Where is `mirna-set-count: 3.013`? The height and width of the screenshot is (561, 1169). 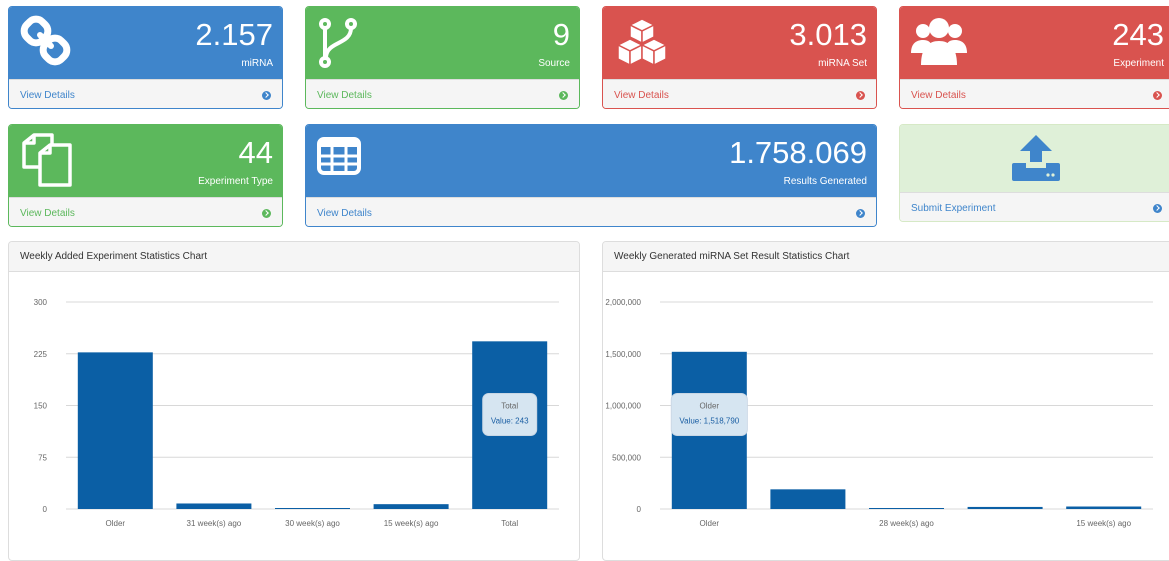 mirna-set-count: 3.013 is located at coordinates (828, 34).